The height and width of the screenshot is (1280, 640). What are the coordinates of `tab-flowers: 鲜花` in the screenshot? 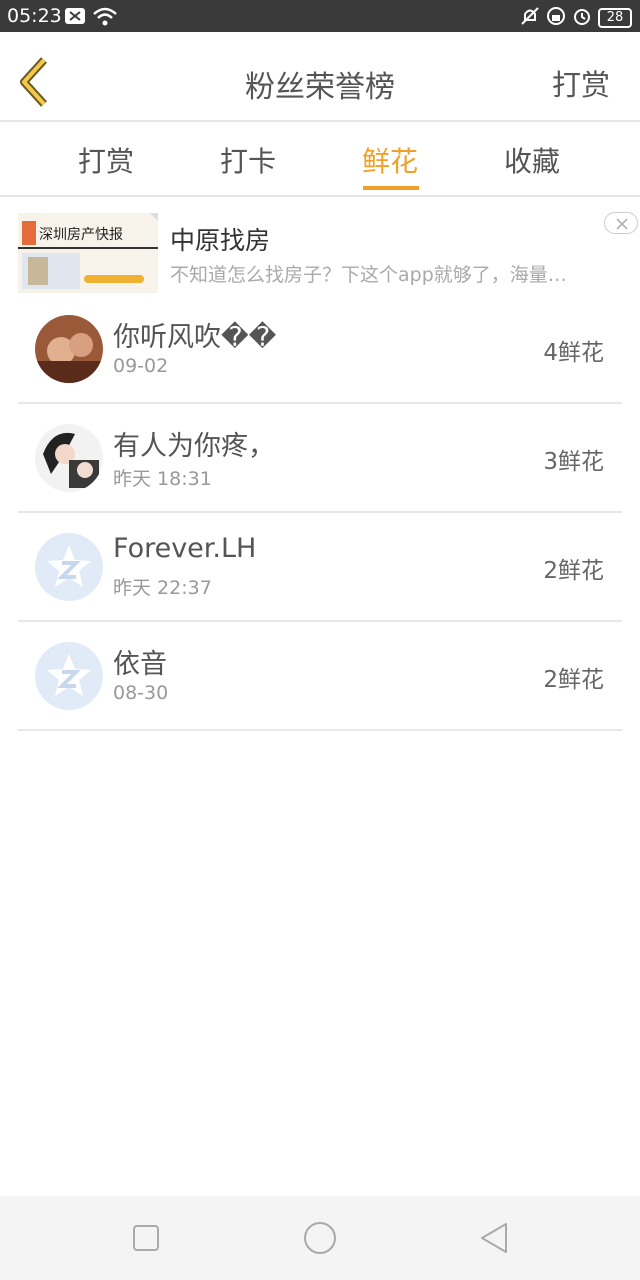 It's located at (390, 160).